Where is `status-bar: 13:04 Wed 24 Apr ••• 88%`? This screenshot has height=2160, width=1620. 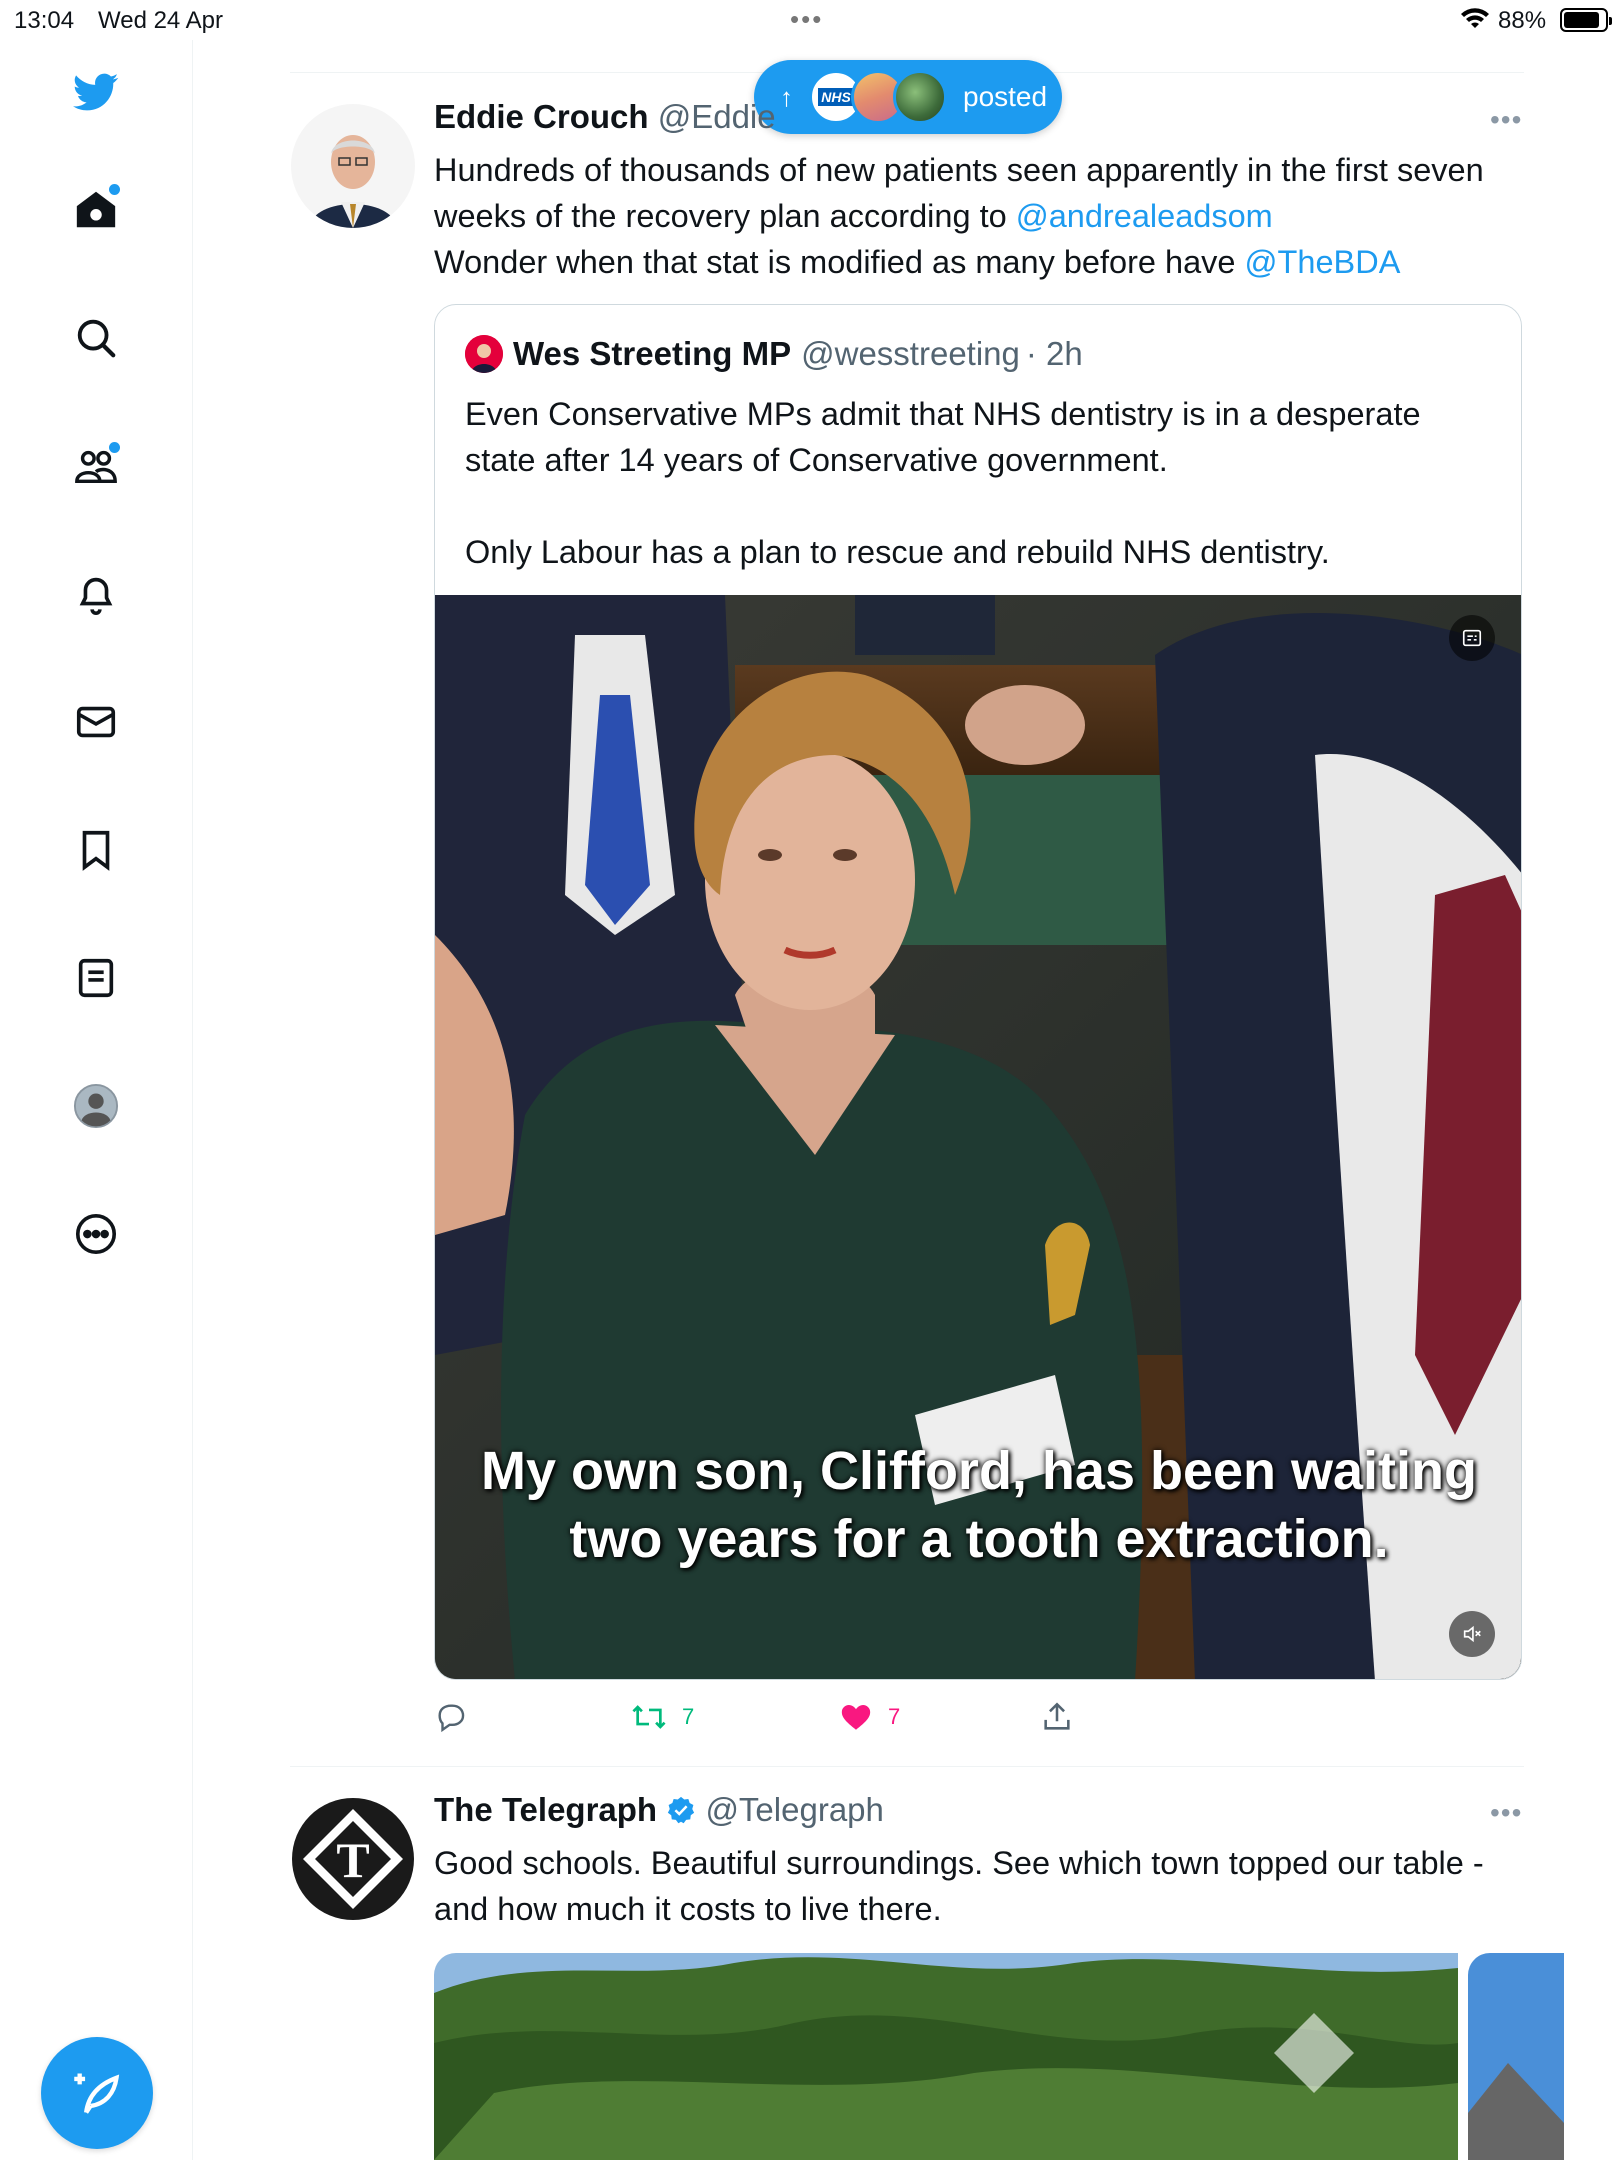
status-bar: 13:04 Wed 24 Apr ••• 88% is located at coordinates (810, 20).